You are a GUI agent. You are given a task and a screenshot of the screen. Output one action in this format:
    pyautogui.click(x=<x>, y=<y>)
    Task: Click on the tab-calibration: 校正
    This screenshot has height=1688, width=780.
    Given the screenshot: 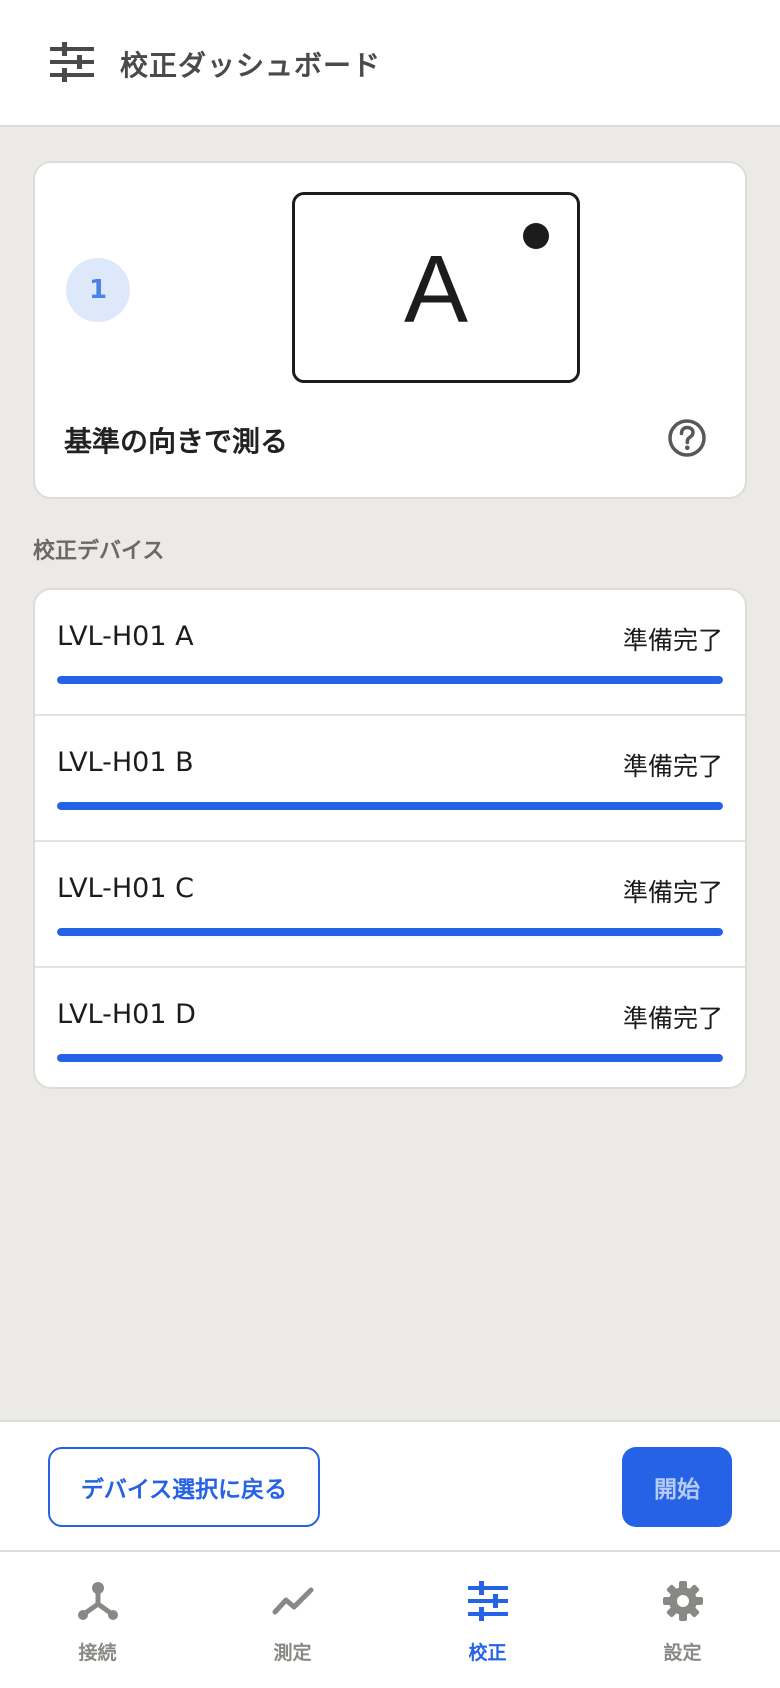 What is the action you would take?
    pyautogui.click(x=487, y=1620)
    